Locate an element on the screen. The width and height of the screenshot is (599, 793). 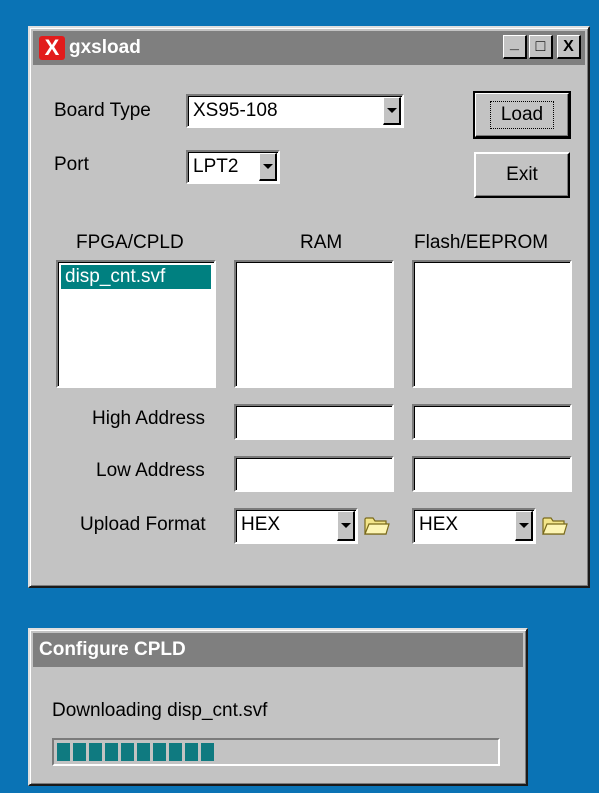
close-button: X is located at coordinates (569, 47).